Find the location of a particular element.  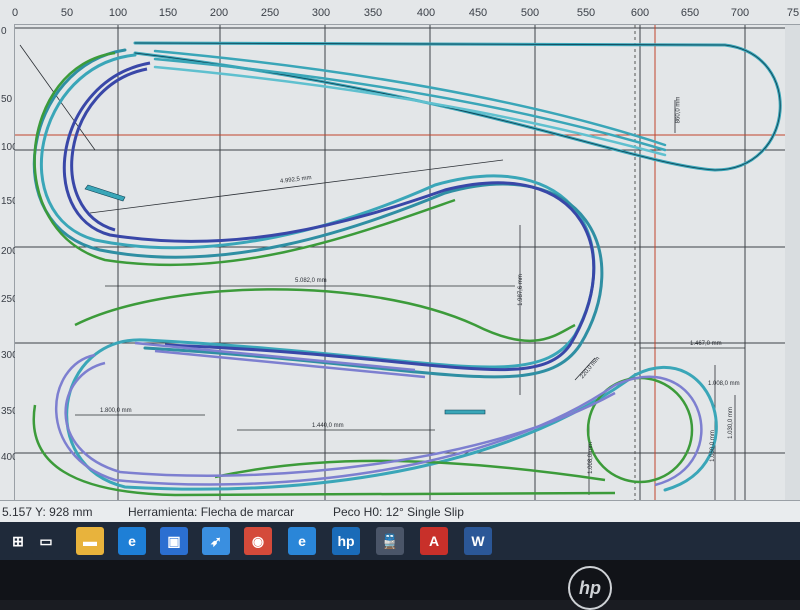

rocket-app-icon: ➶ is located at coordinates (216, 541).